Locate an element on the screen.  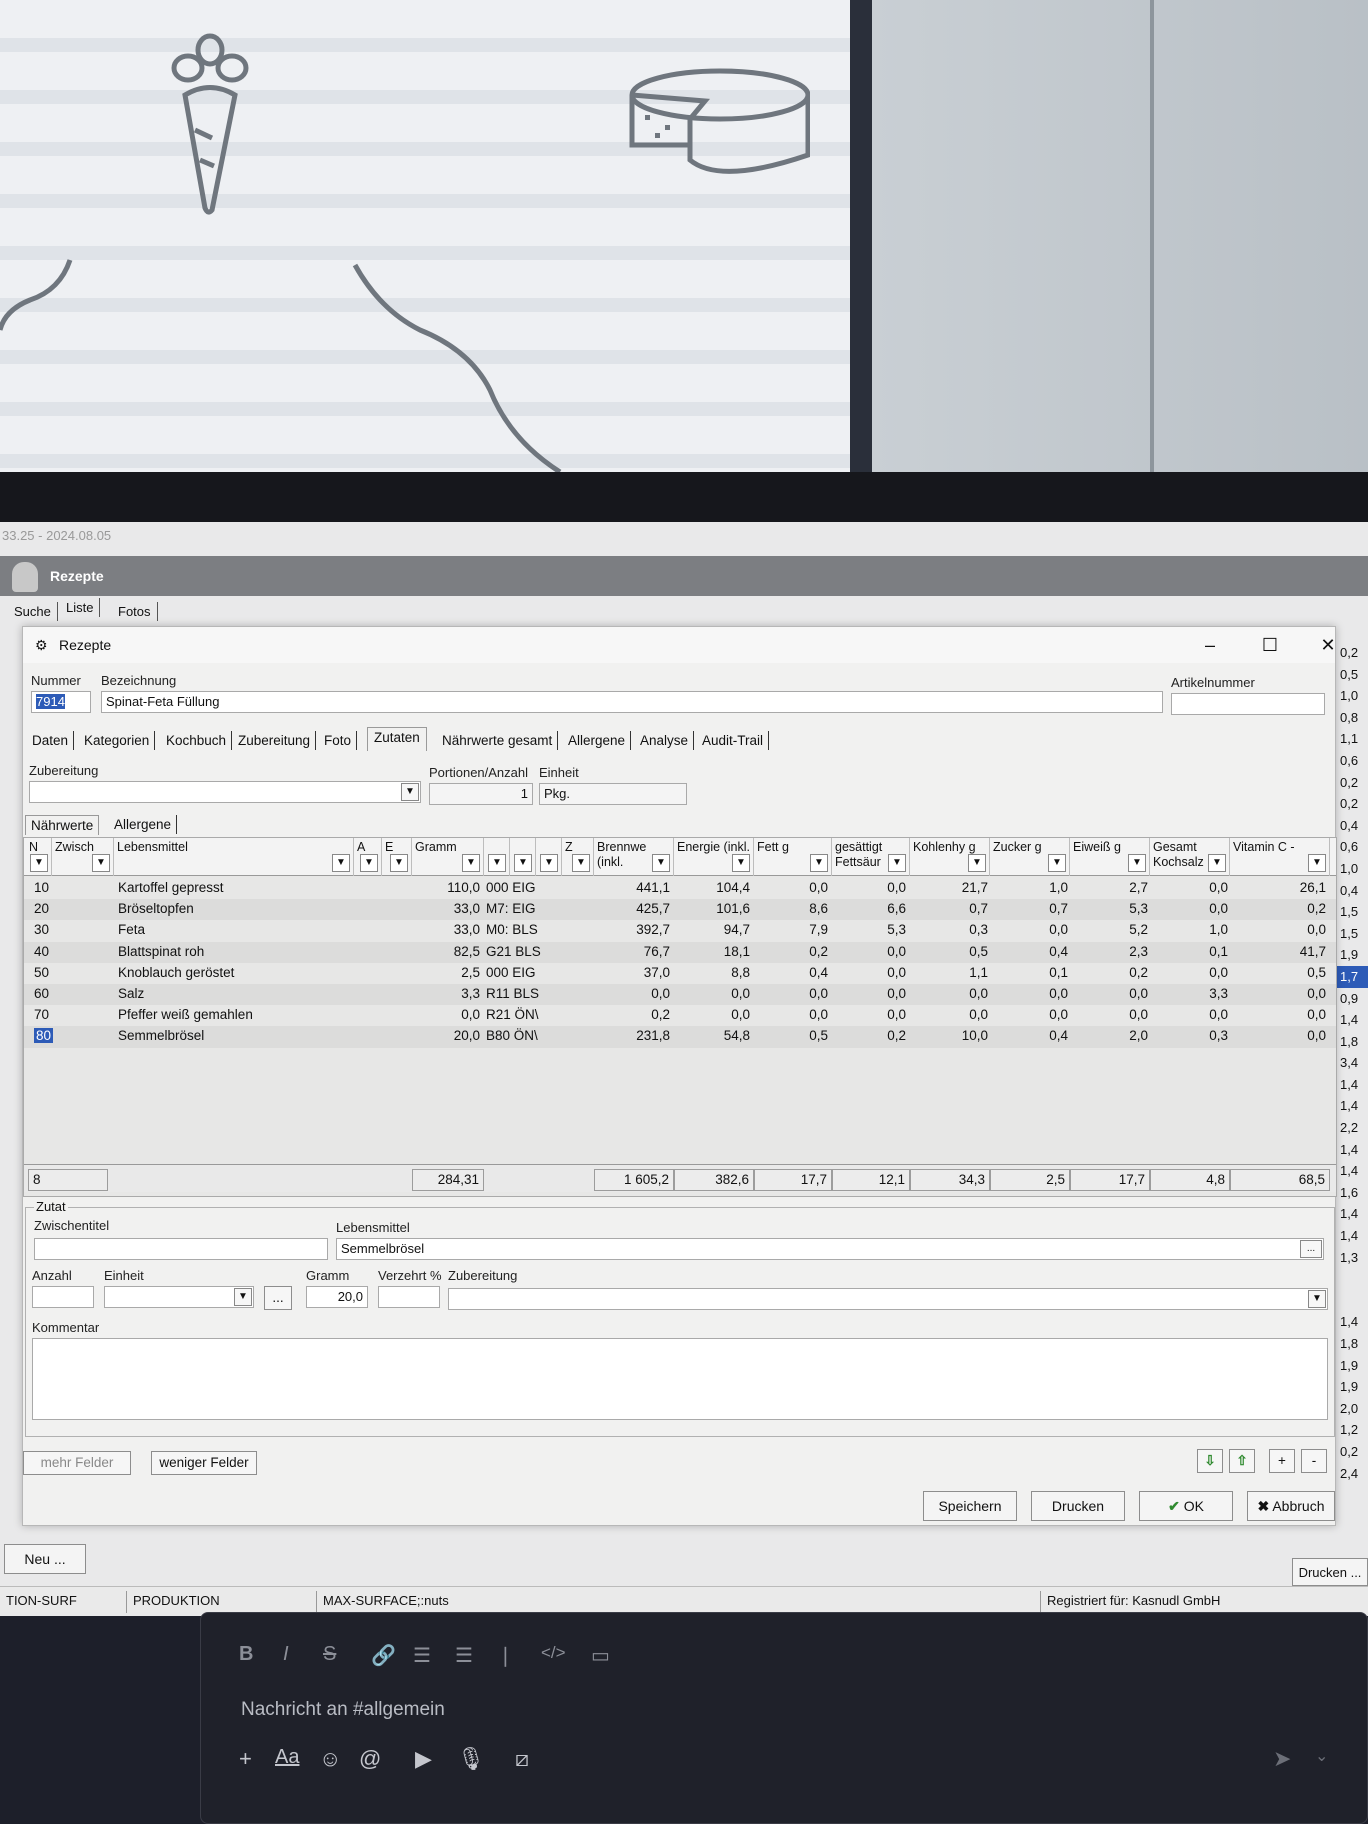
zwischentitel-field is located at coordinates (181, 1249).